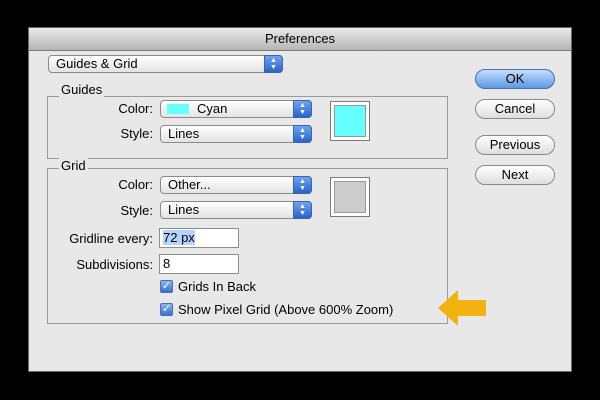 Image resolution: width=600 pixels, height=400 pixels. Describe the element at coordinates (515, 109) in the screenshot. I see `cancel-button: Cancel` at that location.